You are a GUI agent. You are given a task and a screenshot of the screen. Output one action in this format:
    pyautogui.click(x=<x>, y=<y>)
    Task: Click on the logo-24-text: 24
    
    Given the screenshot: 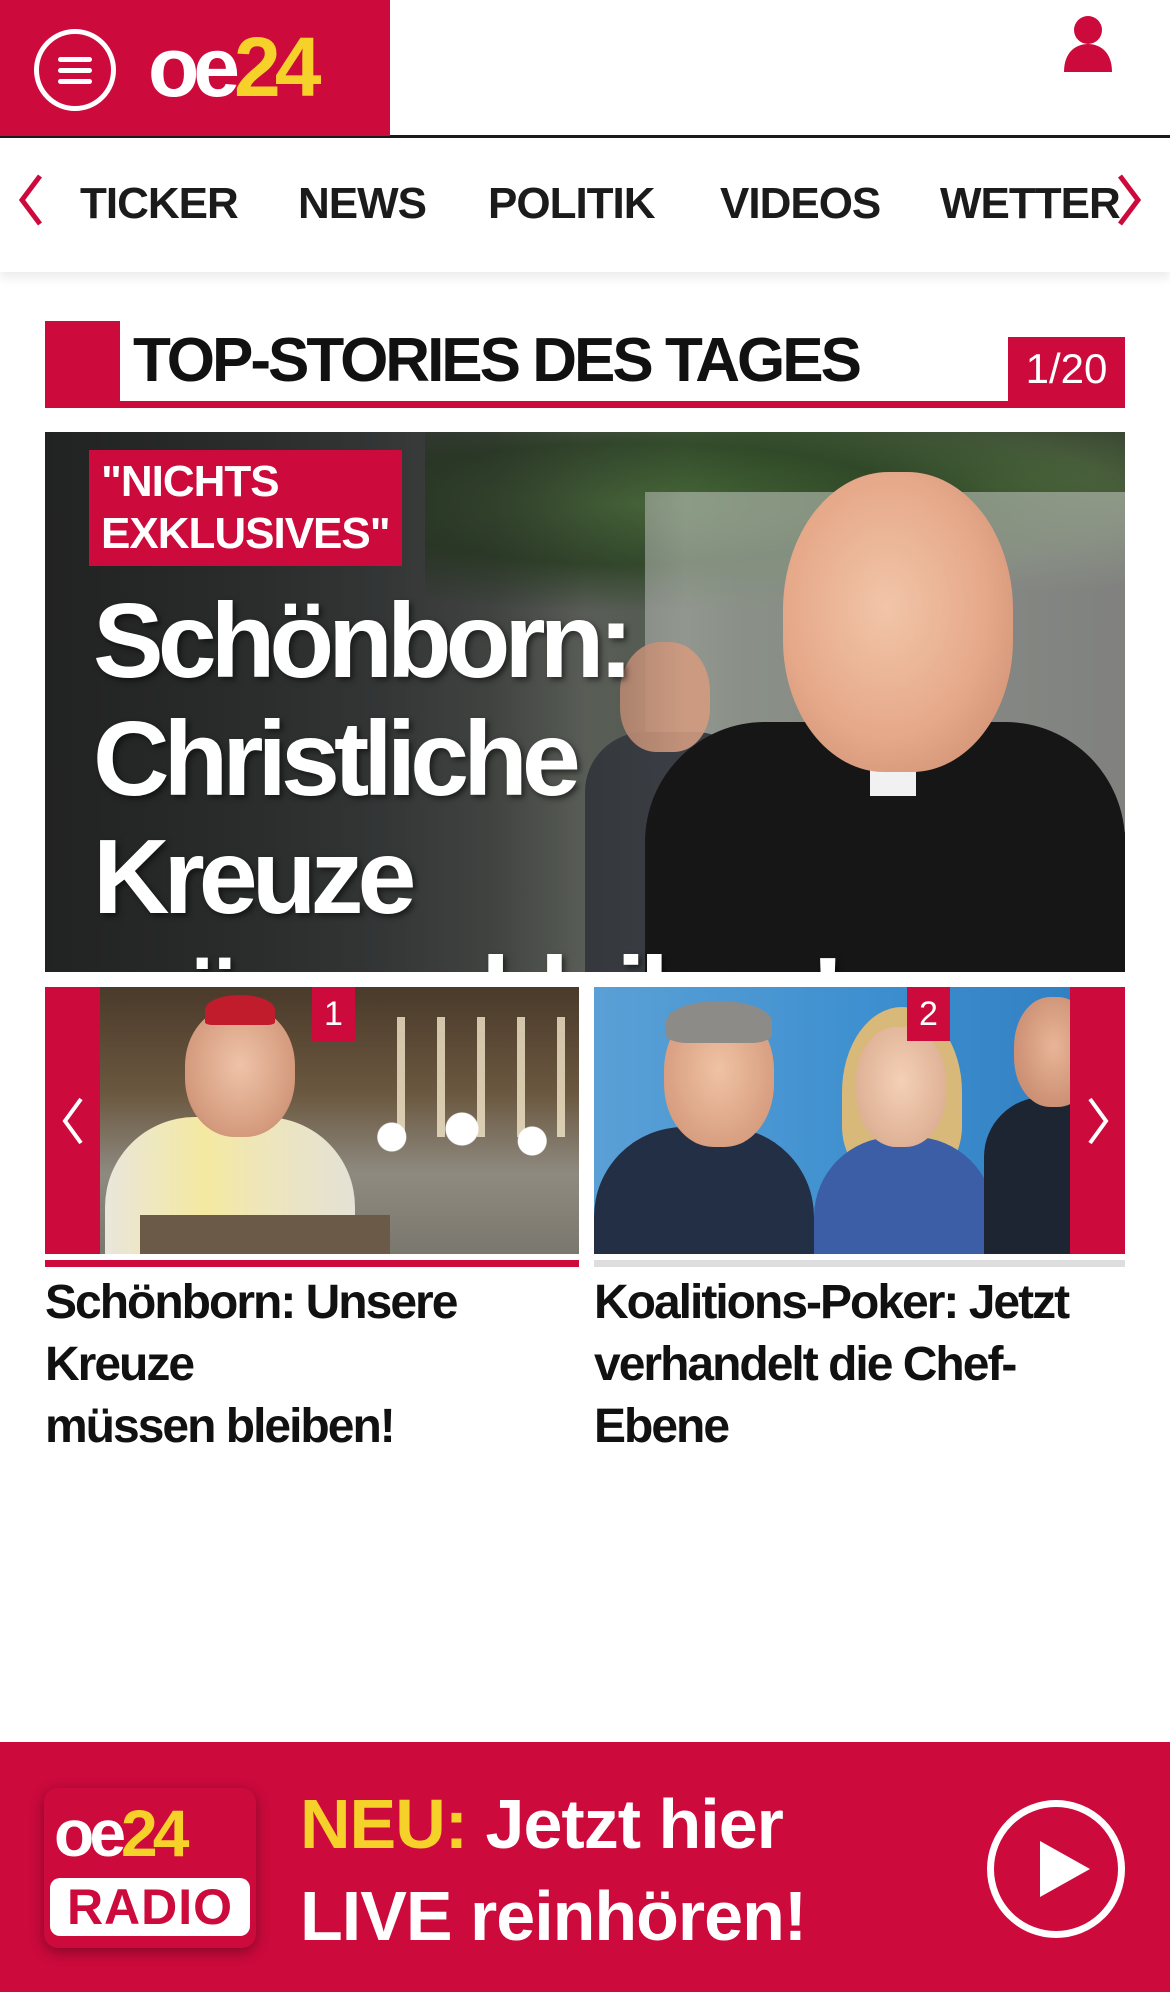 What is the action you would take?
    pyautogui.click(x=277, y=67)
    